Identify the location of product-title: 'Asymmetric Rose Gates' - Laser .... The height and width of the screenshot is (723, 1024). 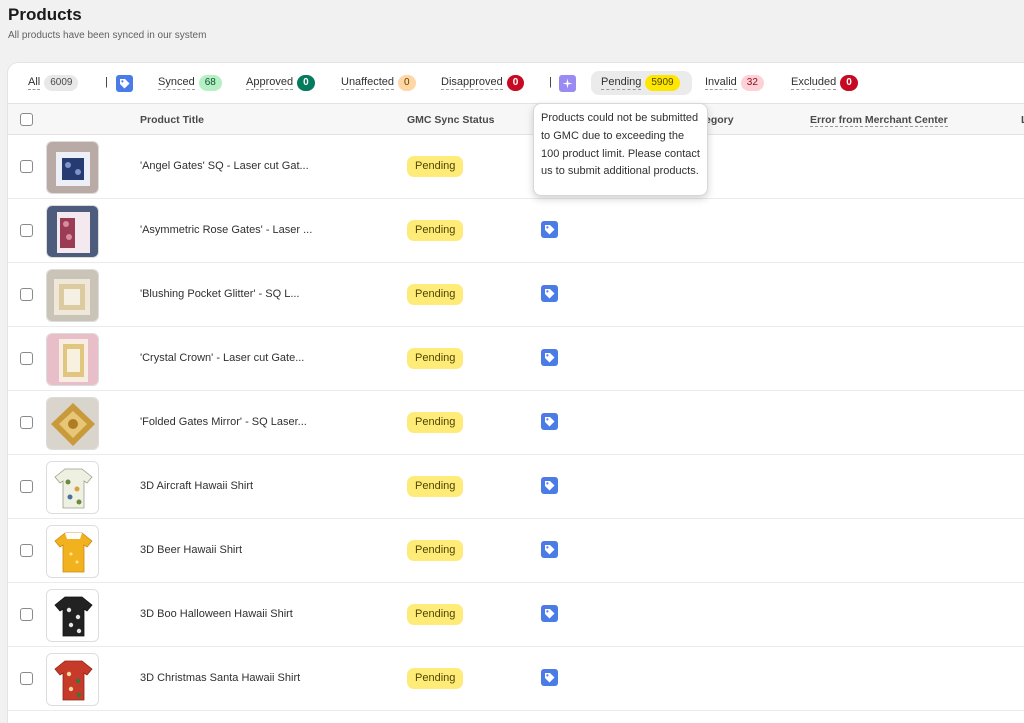
(226, 230).